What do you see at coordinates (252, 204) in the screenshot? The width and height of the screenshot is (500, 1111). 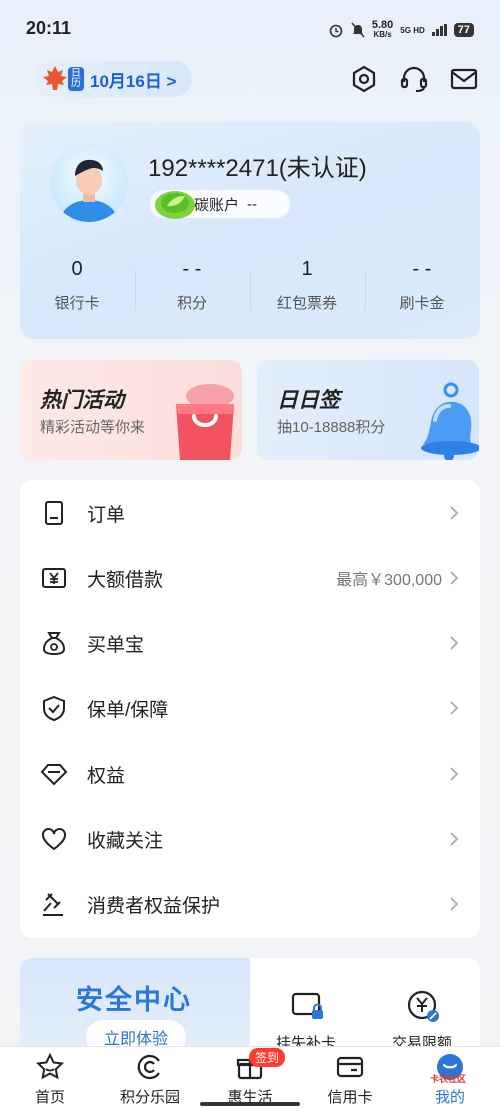 I see `carbon-account-value: --` at bounding box center [252, 204].